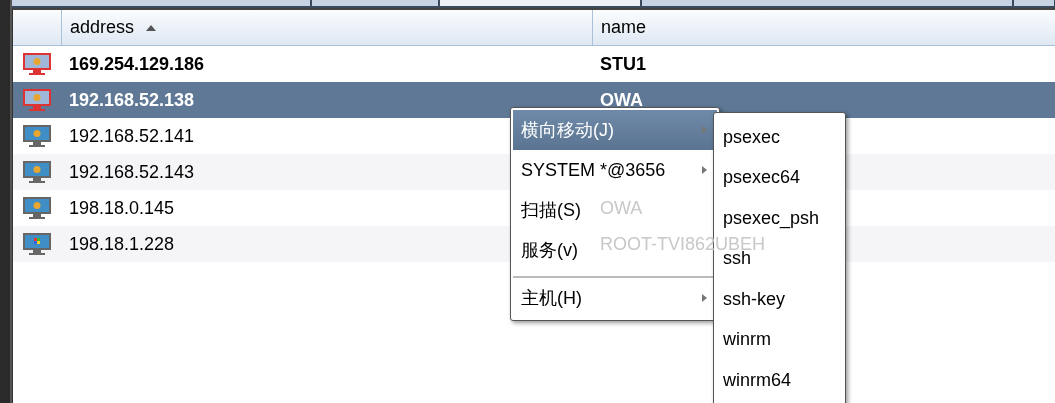  I want to click on address-cell-text: 192.168.52.143, so click(131, 172).